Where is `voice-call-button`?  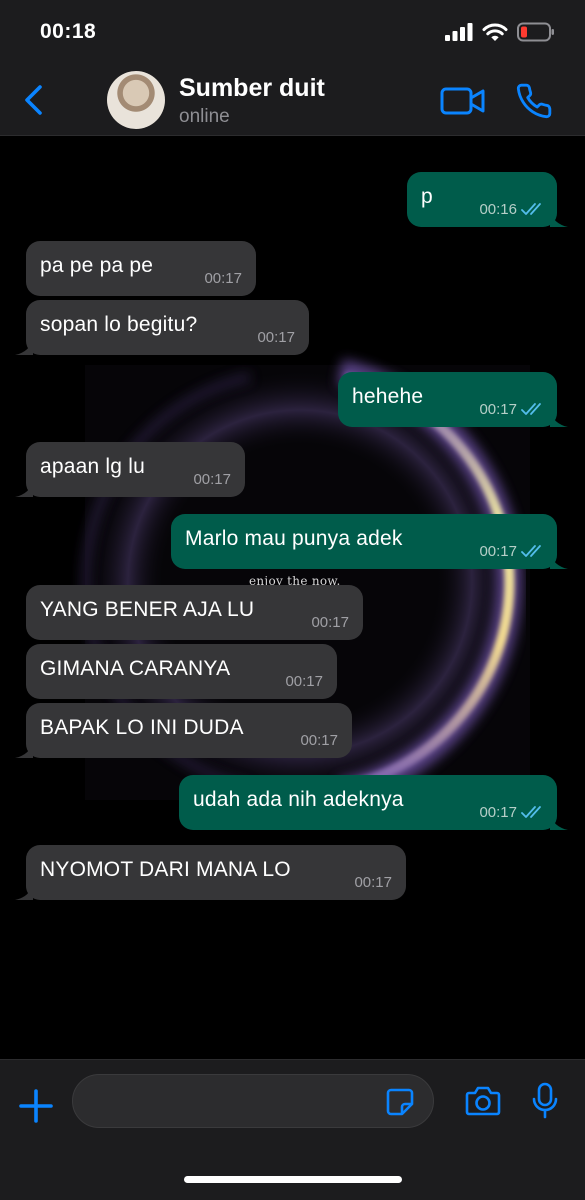 voice-call-button is located at coordinates (534, 101).